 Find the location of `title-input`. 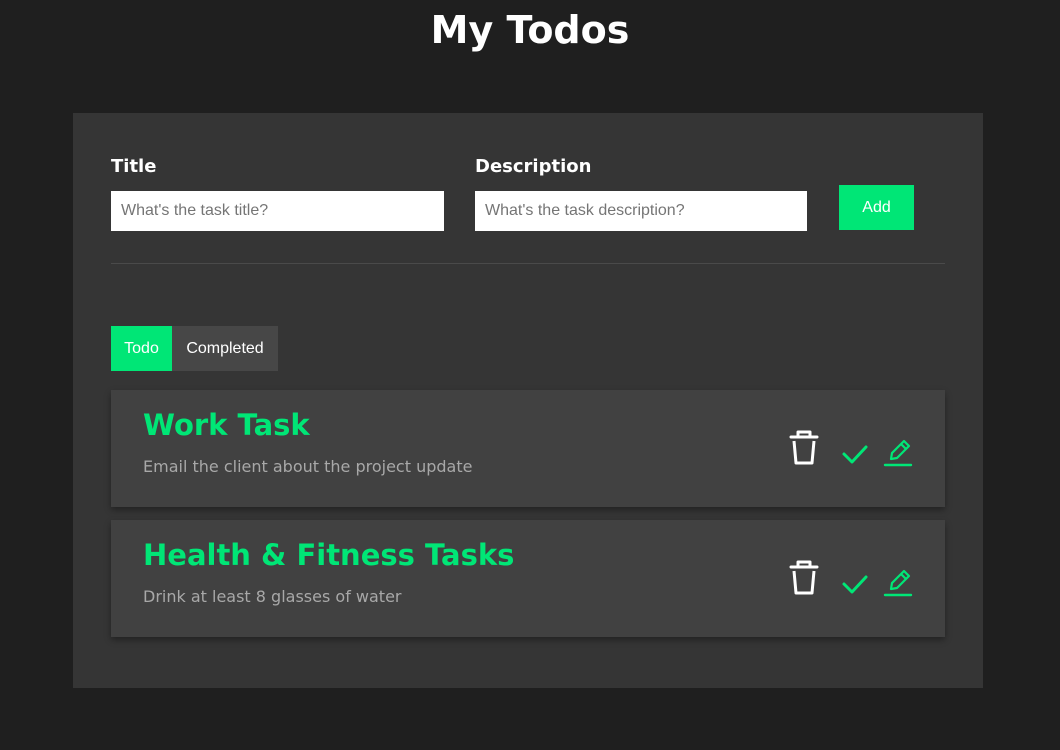

title-input is located at coordinates (277, 211).